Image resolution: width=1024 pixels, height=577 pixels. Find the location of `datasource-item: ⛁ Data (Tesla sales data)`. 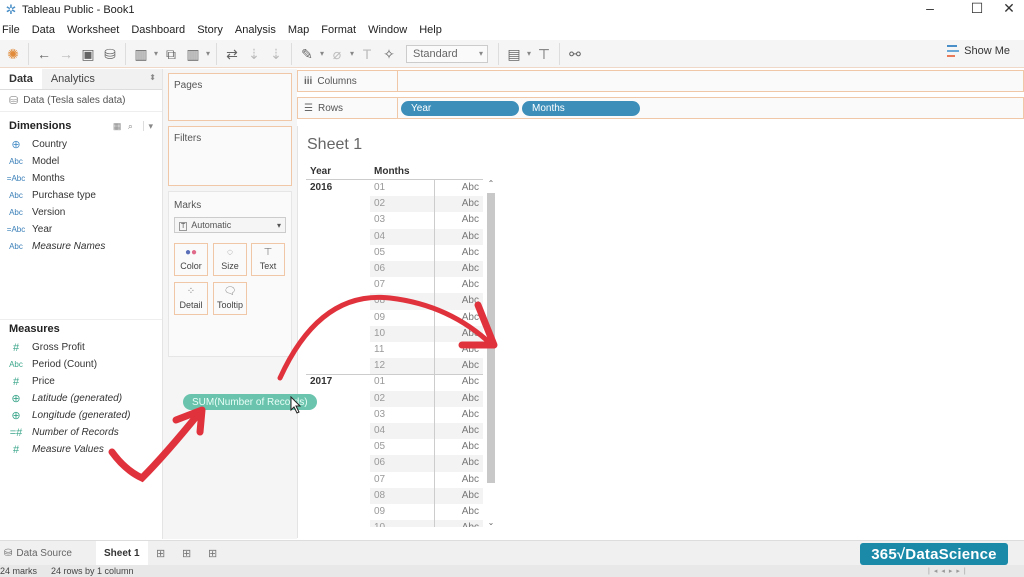

datasource-item: ⛁ Data (Tesla sales data) is located at coordinates (81, 101).